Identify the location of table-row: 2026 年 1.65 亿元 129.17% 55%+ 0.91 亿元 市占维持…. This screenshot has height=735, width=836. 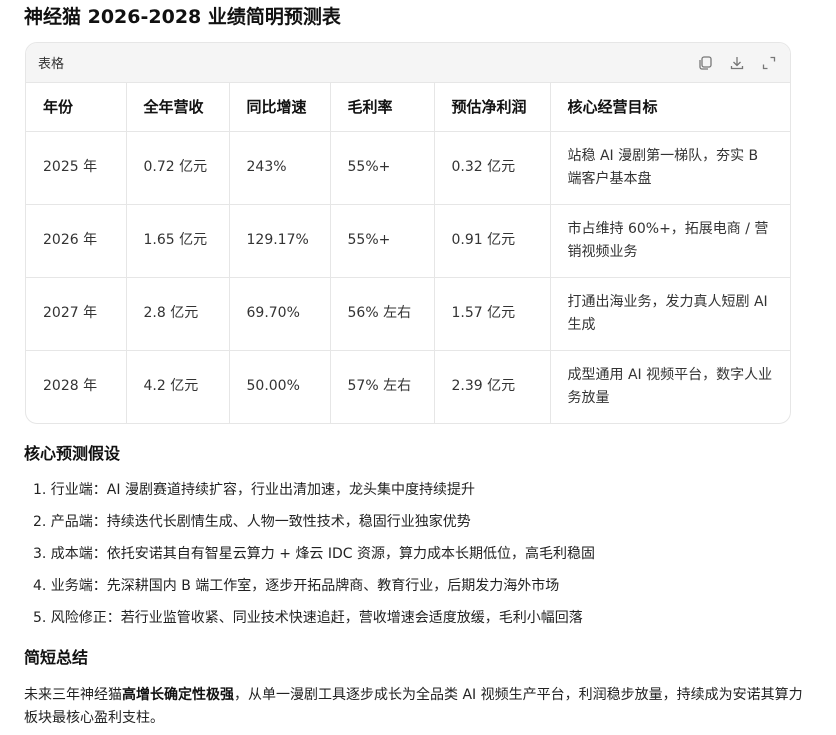
(408, 241).